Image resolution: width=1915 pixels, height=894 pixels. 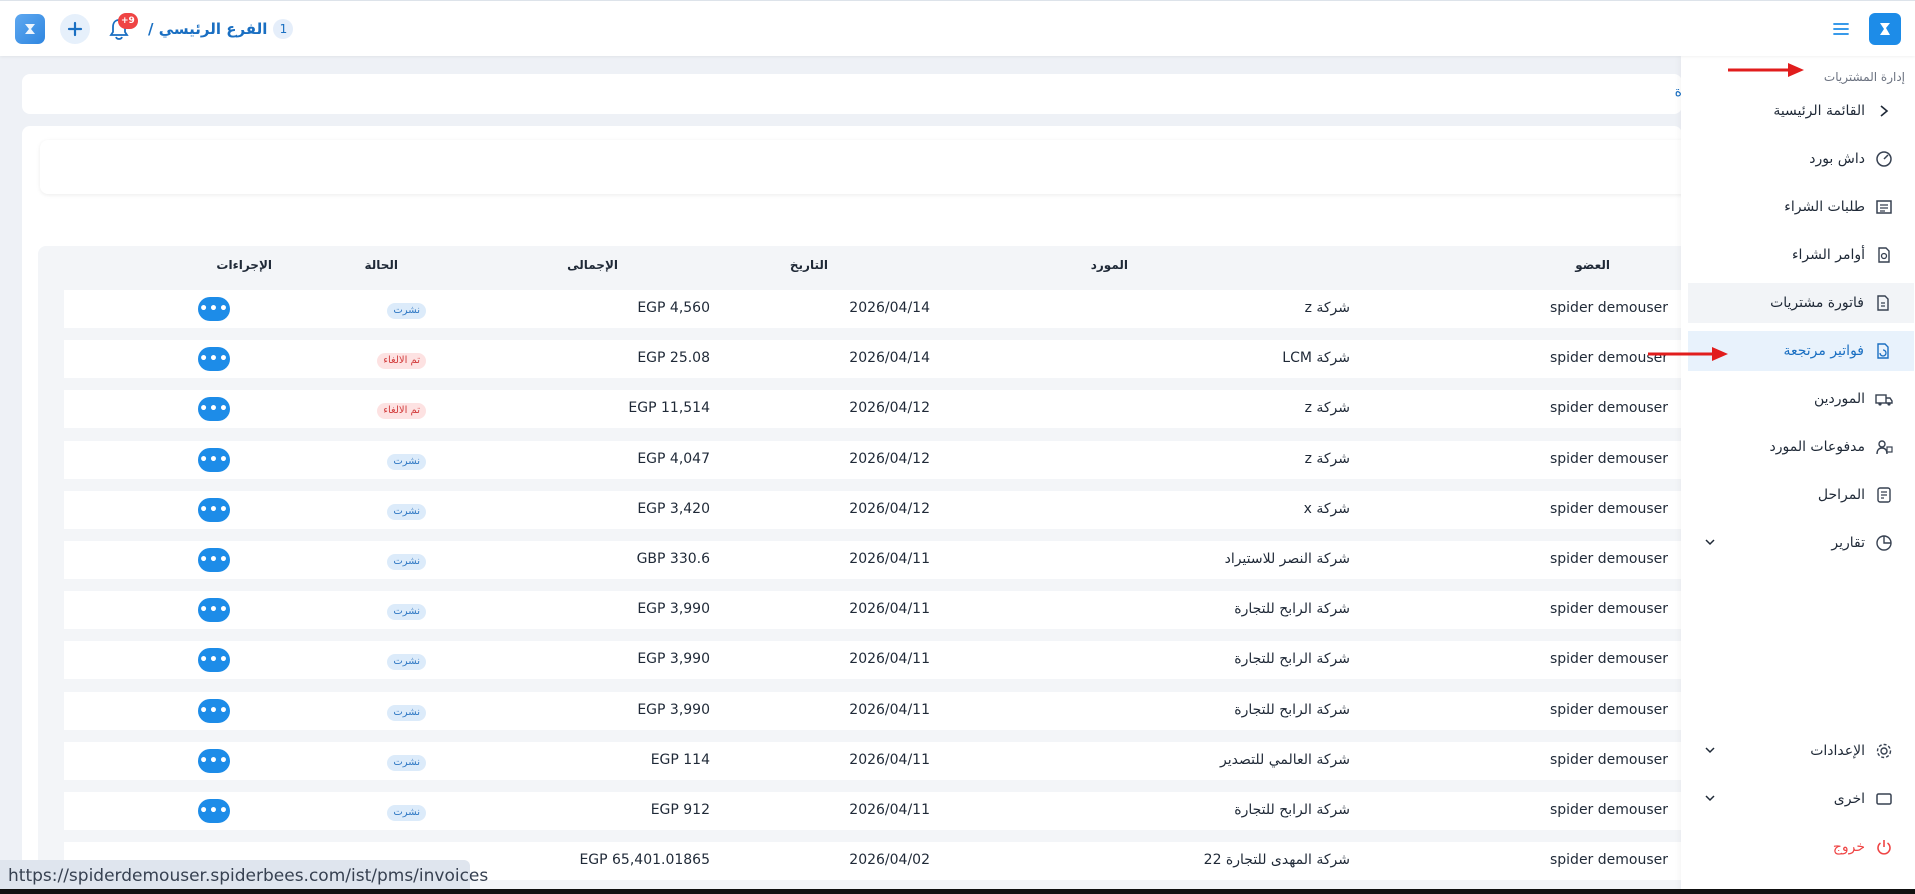 What do you see at coordinates (30, 29) in the screenshot?
I see `brand-logo-icon` at bounding box center [30, 29].